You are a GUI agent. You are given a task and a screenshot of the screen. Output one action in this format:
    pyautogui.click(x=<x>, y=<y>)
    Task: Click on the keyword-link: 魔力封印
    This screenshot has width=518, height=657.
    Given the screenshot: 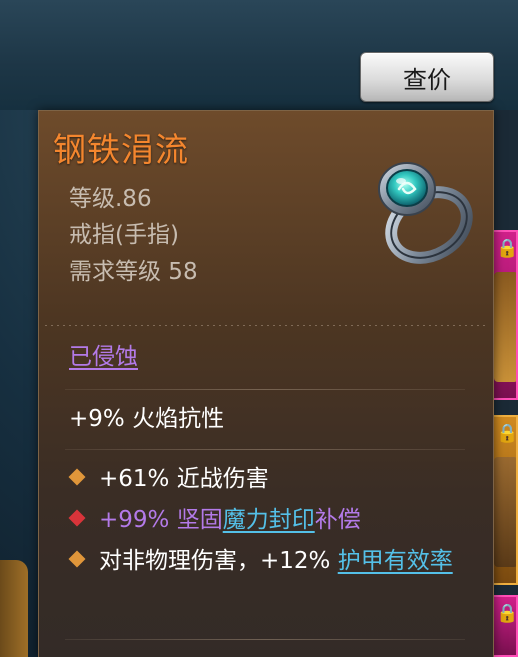 What is the action you would take?
    pyautogui.click(x=269, y=520)
    